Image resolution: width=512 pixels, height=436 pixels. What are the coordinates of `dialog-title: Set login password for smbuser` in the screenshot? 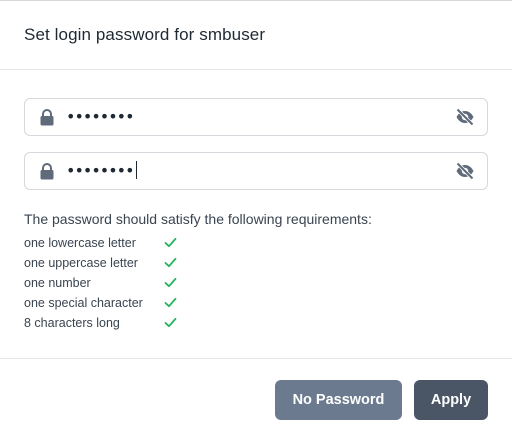 It's located at (145, 34).